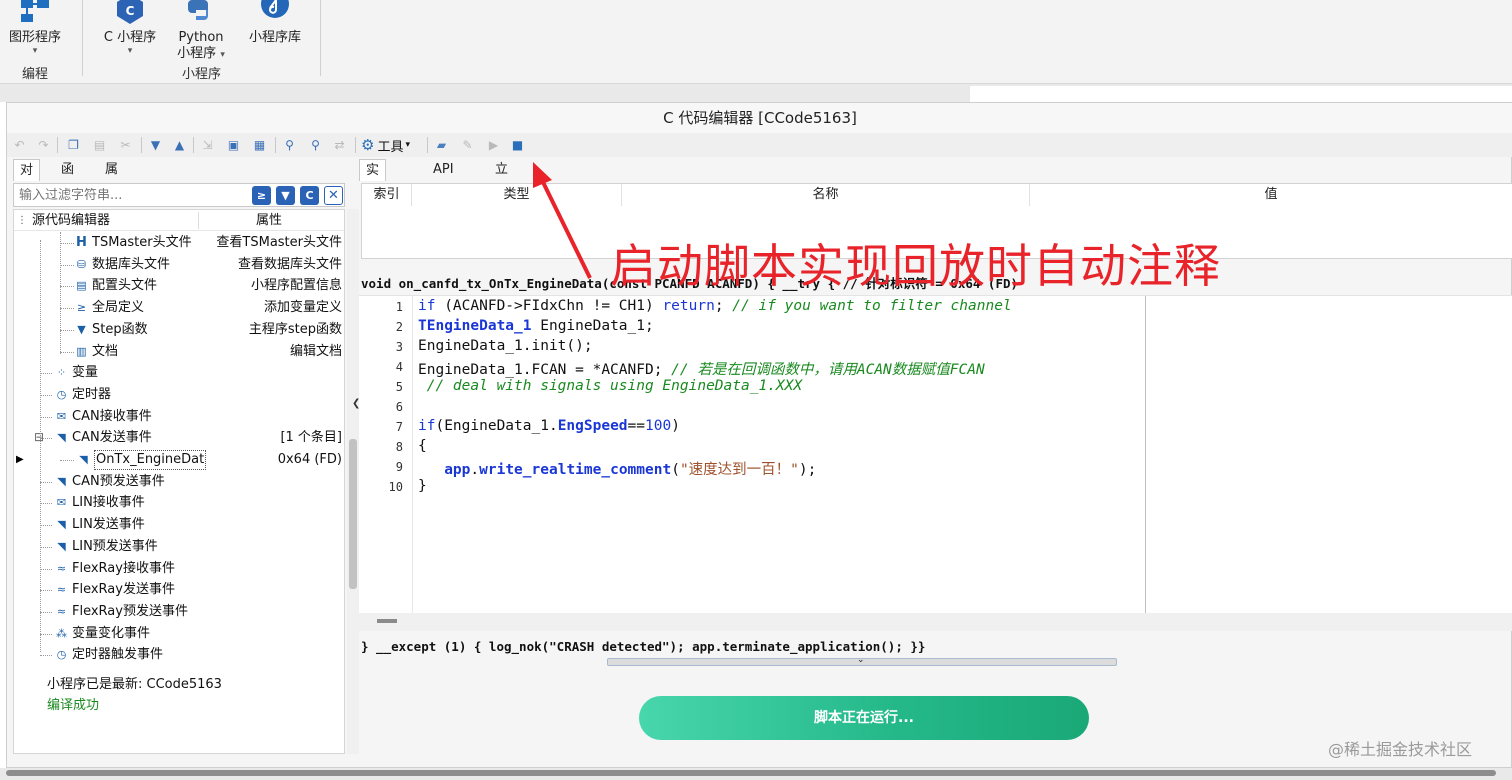 The height and width of the screenshot is (780, 1512). I want to click on tree-row: ◥ LIN预发送事件, so click(179, 546).